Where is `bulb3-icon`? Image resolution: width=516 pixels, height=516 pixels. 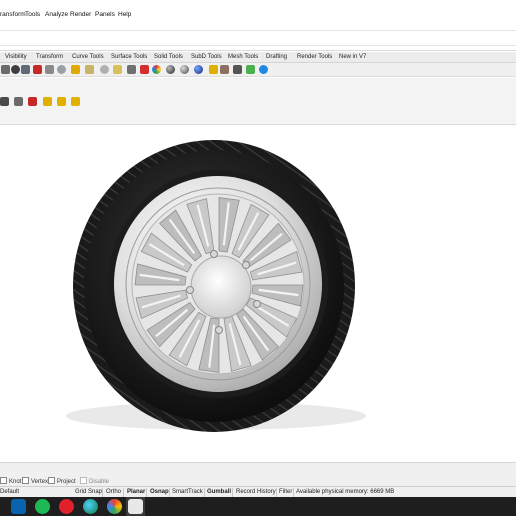 bulb3-icon is located at coordinates (117, 69).